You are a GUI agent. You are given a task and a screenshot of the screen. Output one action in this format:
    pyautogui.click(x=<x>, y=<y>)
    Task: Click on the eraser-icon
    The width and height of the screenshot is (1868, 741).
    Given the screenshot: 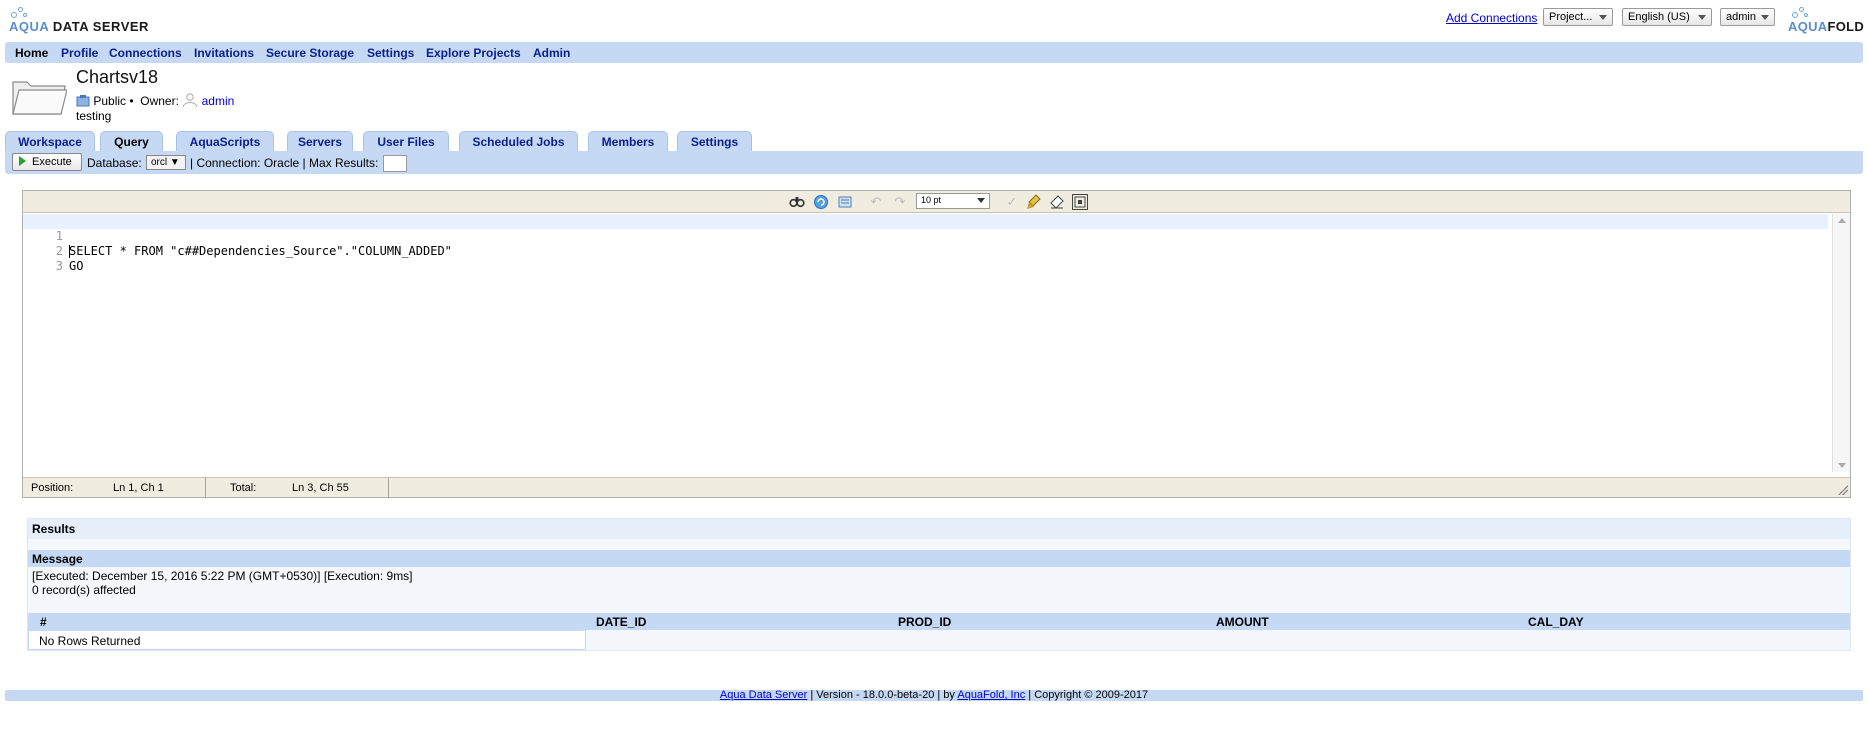 What is the action you would take?
    pyautogui.click(x=1057, y=202)
    